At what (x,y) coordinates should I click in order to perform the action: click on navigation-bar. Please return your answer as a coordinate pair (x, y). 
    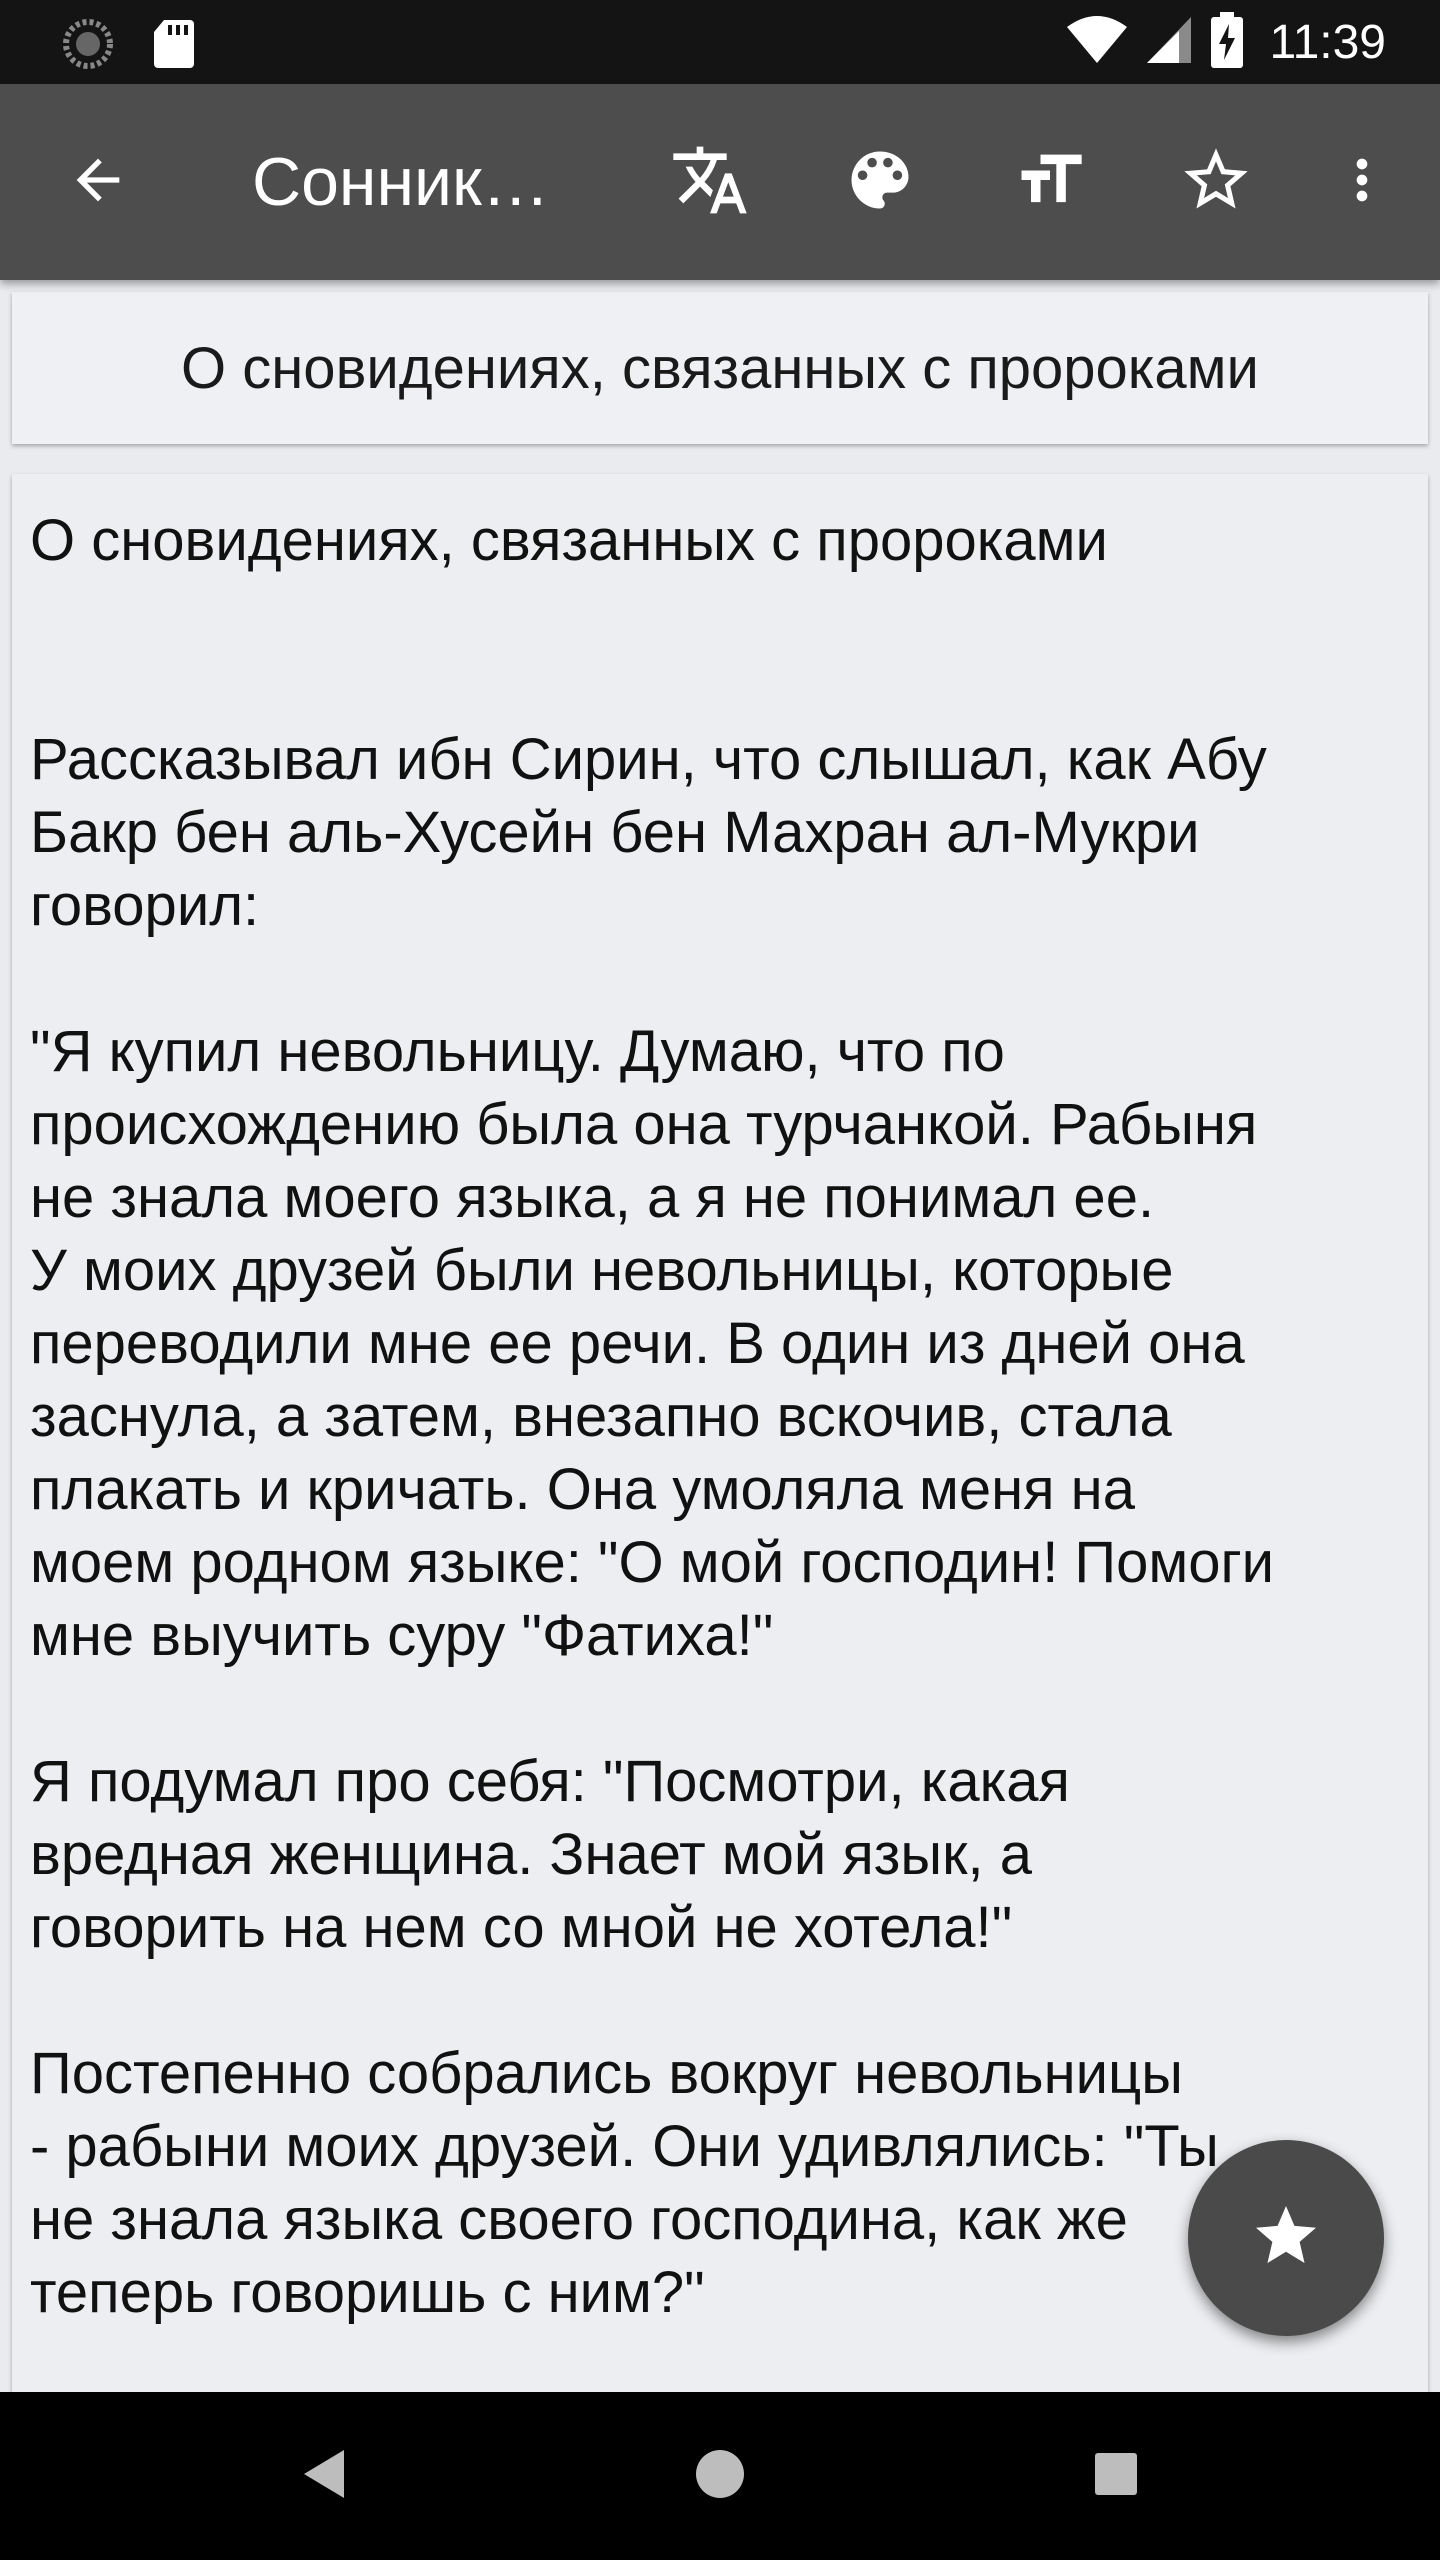
    Looking at the image, I should click on (720, 2476).